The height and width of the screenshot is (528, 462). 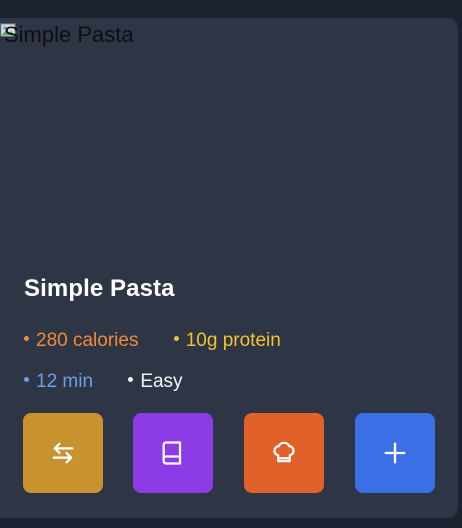 I want to click on time-stat: 12 min, so click(x=58, y=382).